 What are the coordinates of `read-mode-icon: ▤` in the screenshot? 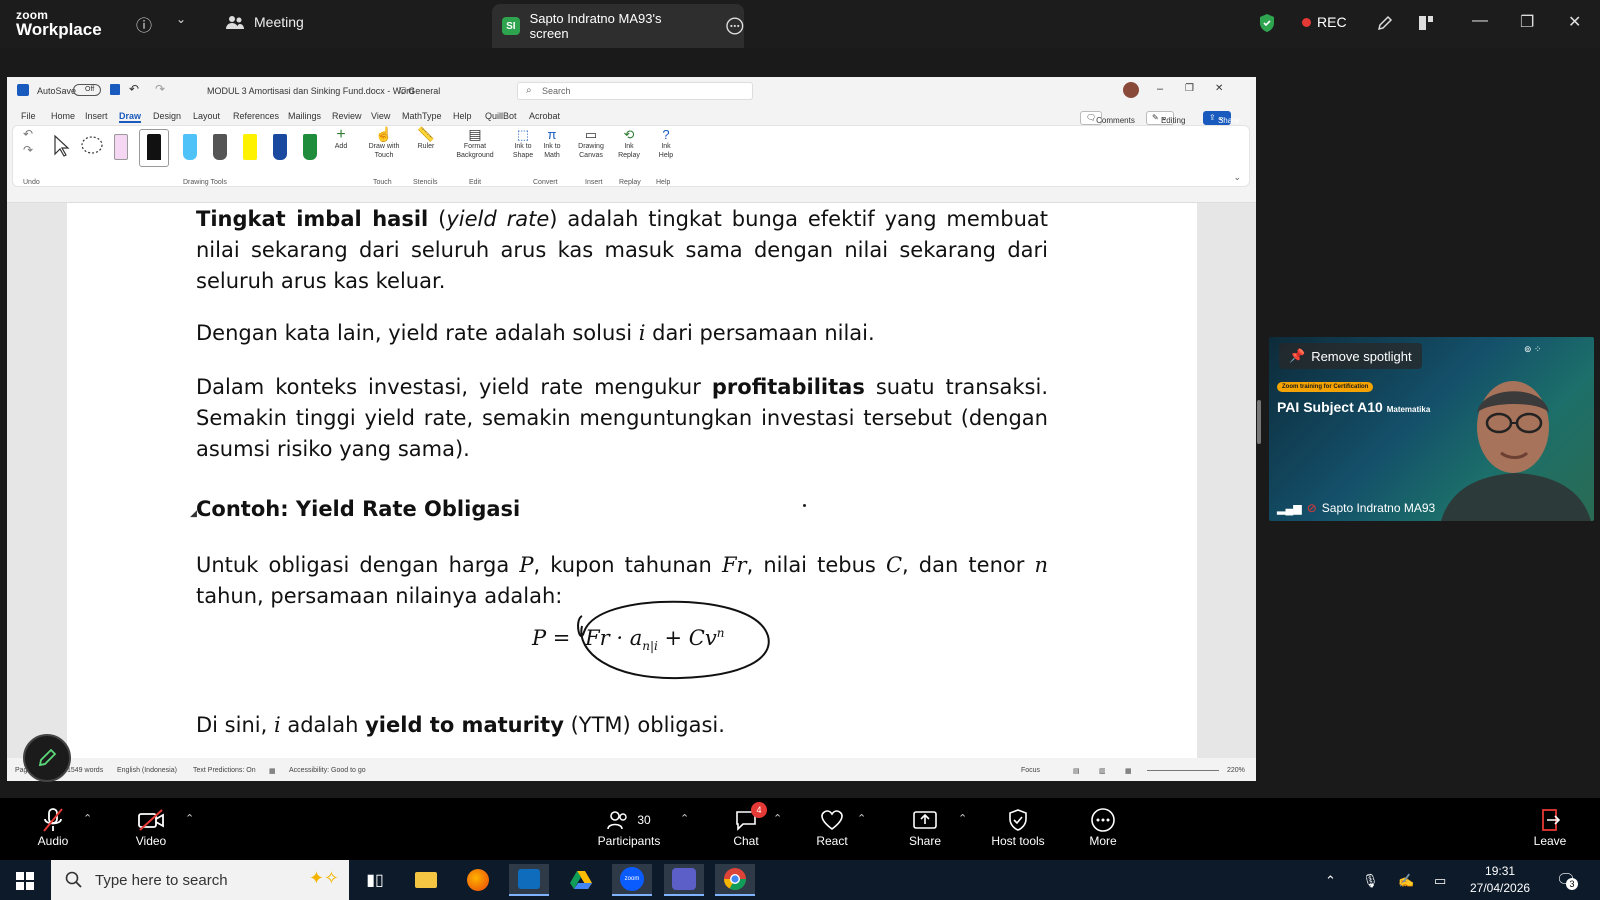 It's located at (1076, 771).